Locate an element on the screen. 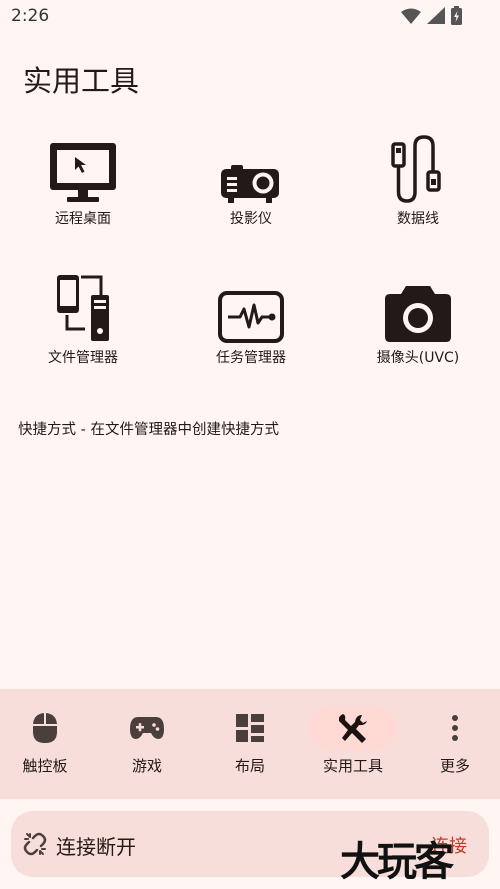 This screenshot has height=889, width=500. tool-task-manager: 任务管理器 is located at coordinates (251, 320).